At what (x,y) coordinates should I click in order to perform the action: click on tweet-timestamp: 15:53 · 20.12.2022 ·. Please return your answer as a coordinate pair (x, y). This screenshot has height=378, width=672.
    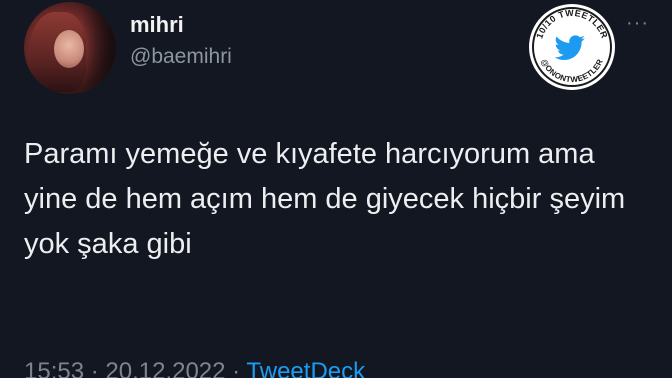
    Looking at the image, I should click on (132, 368).